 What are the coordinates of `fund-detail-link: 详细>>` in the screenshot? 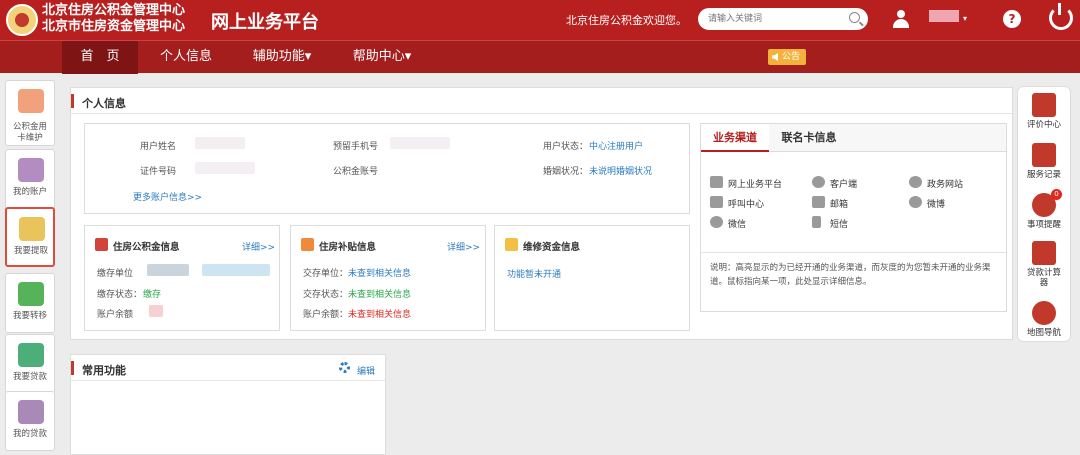 It's located at (258, 246).